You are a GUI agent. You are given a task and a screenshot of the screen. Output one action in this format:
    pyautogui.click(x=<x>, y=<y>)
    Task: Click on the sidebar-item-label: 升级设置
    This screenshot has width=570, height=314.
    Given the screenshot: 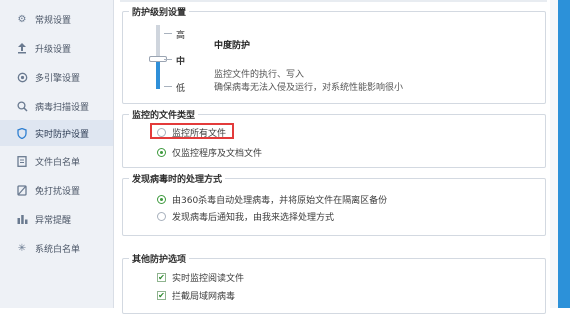 What is the action you would take?
    pyautogui.click(x=53, y=49)
    